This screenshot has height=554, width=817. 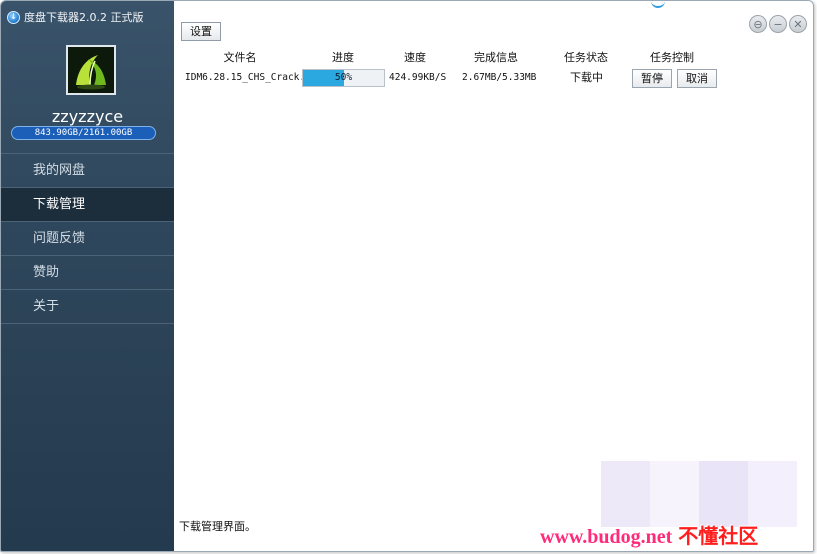 What do you see at coordinates (84, 17) in the screenshot?
I see `app-title: 度盘下载器2.0.2 正式版` at bounding box center [84, 17].